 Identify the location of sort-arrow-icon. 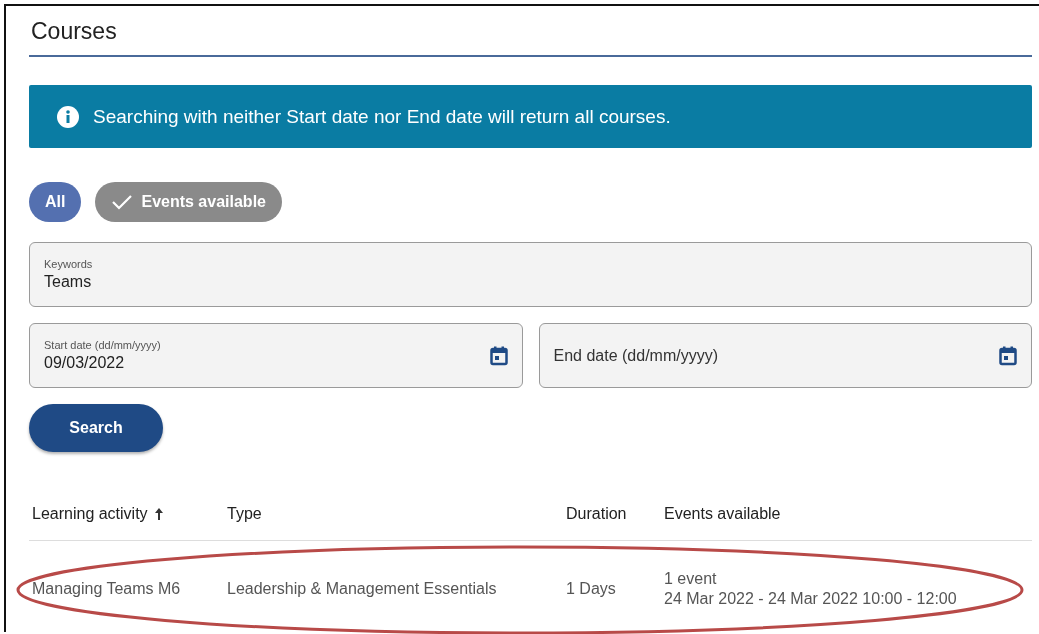
(158, 514).